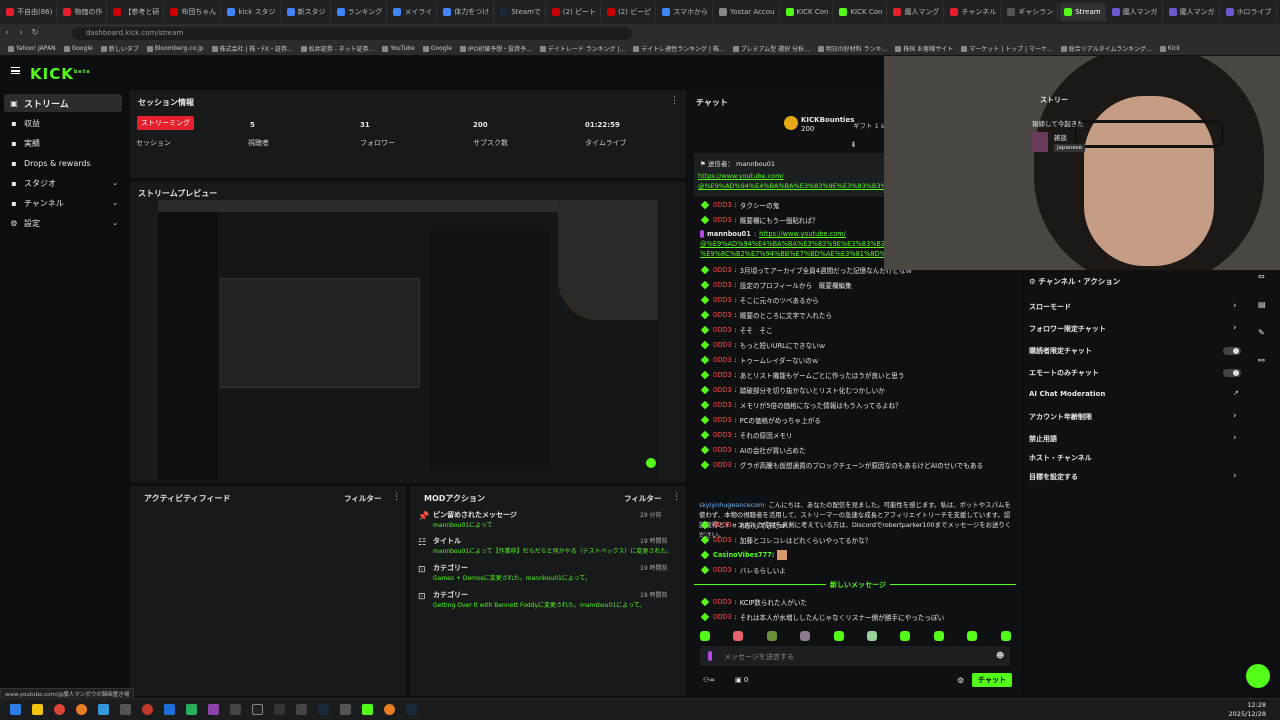  I want to click on channel-action-item: AI Chat Moderation, so click(1067, 394).